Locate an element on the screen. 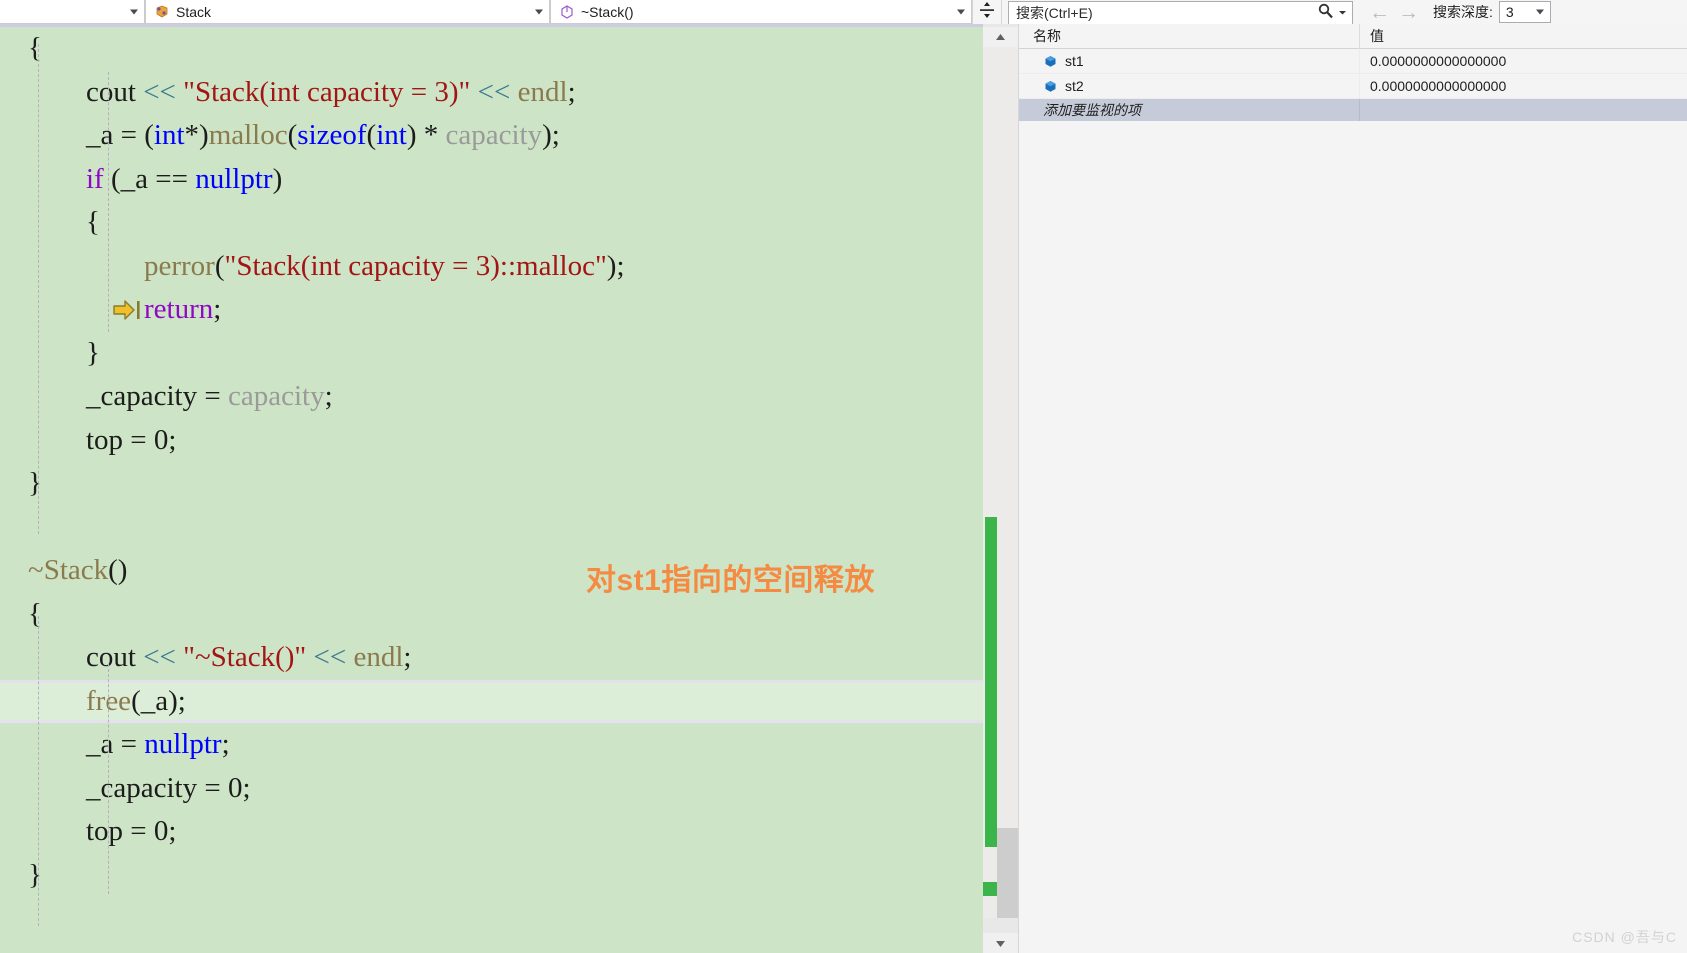  code-line: _capacity = 0; is located at coordinates (491, 789).